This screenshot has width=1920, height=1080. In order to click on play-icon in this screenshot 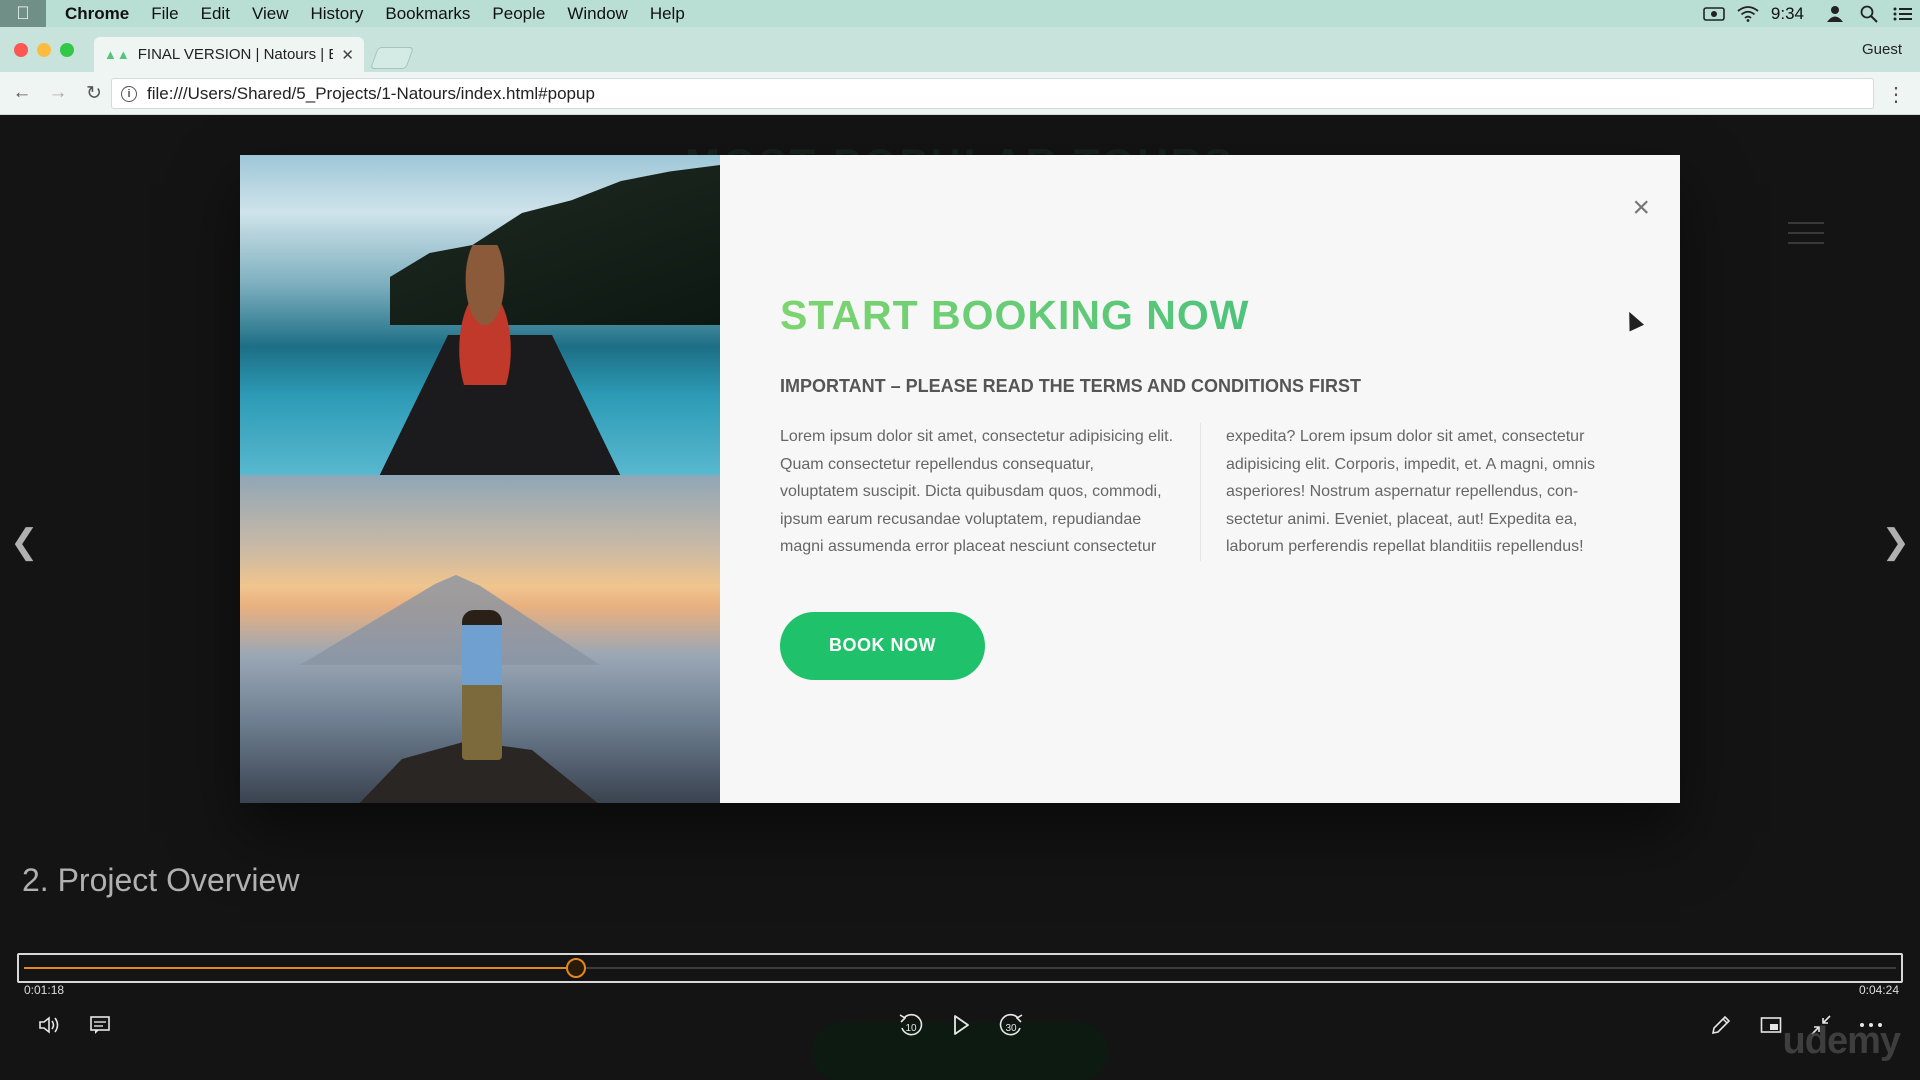, I will do `click(961, 1025)`.